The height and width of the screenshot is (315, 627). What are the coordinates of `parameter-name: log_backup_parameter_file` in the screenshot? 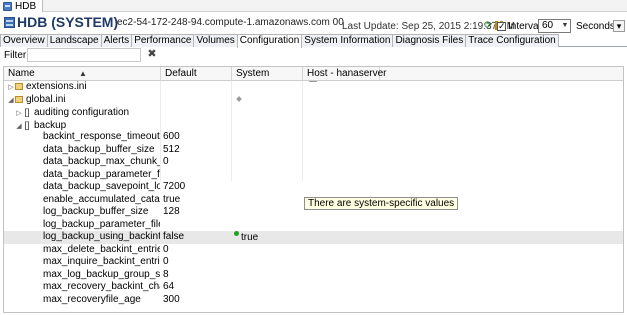 It's located at (101, 224).